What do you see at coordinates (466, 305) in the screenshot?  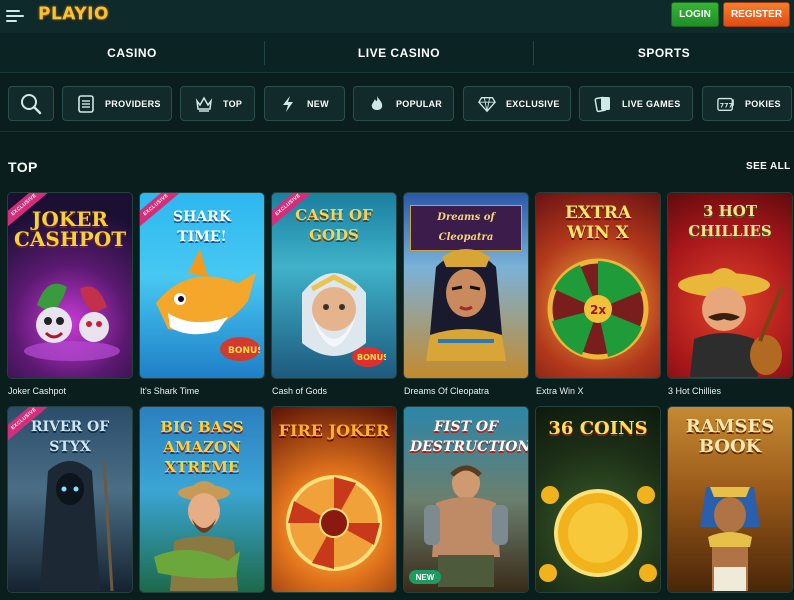 I see `cleopatra-illustration` at bounding box center [466, 305].